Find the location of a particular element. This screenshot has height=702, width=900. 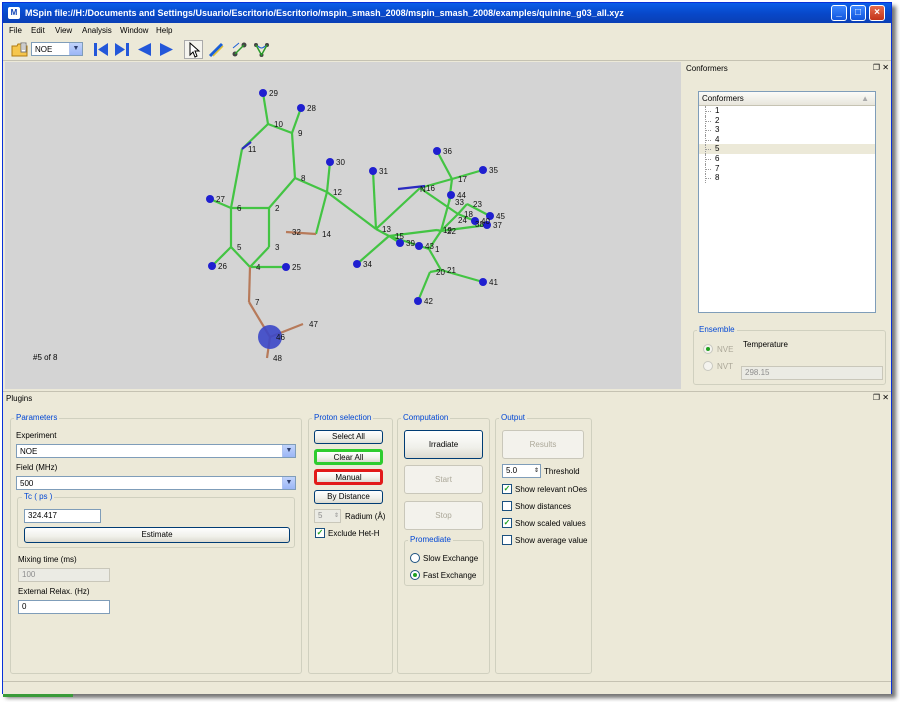

draw-bond-icon is located at coordinates (216, 49).